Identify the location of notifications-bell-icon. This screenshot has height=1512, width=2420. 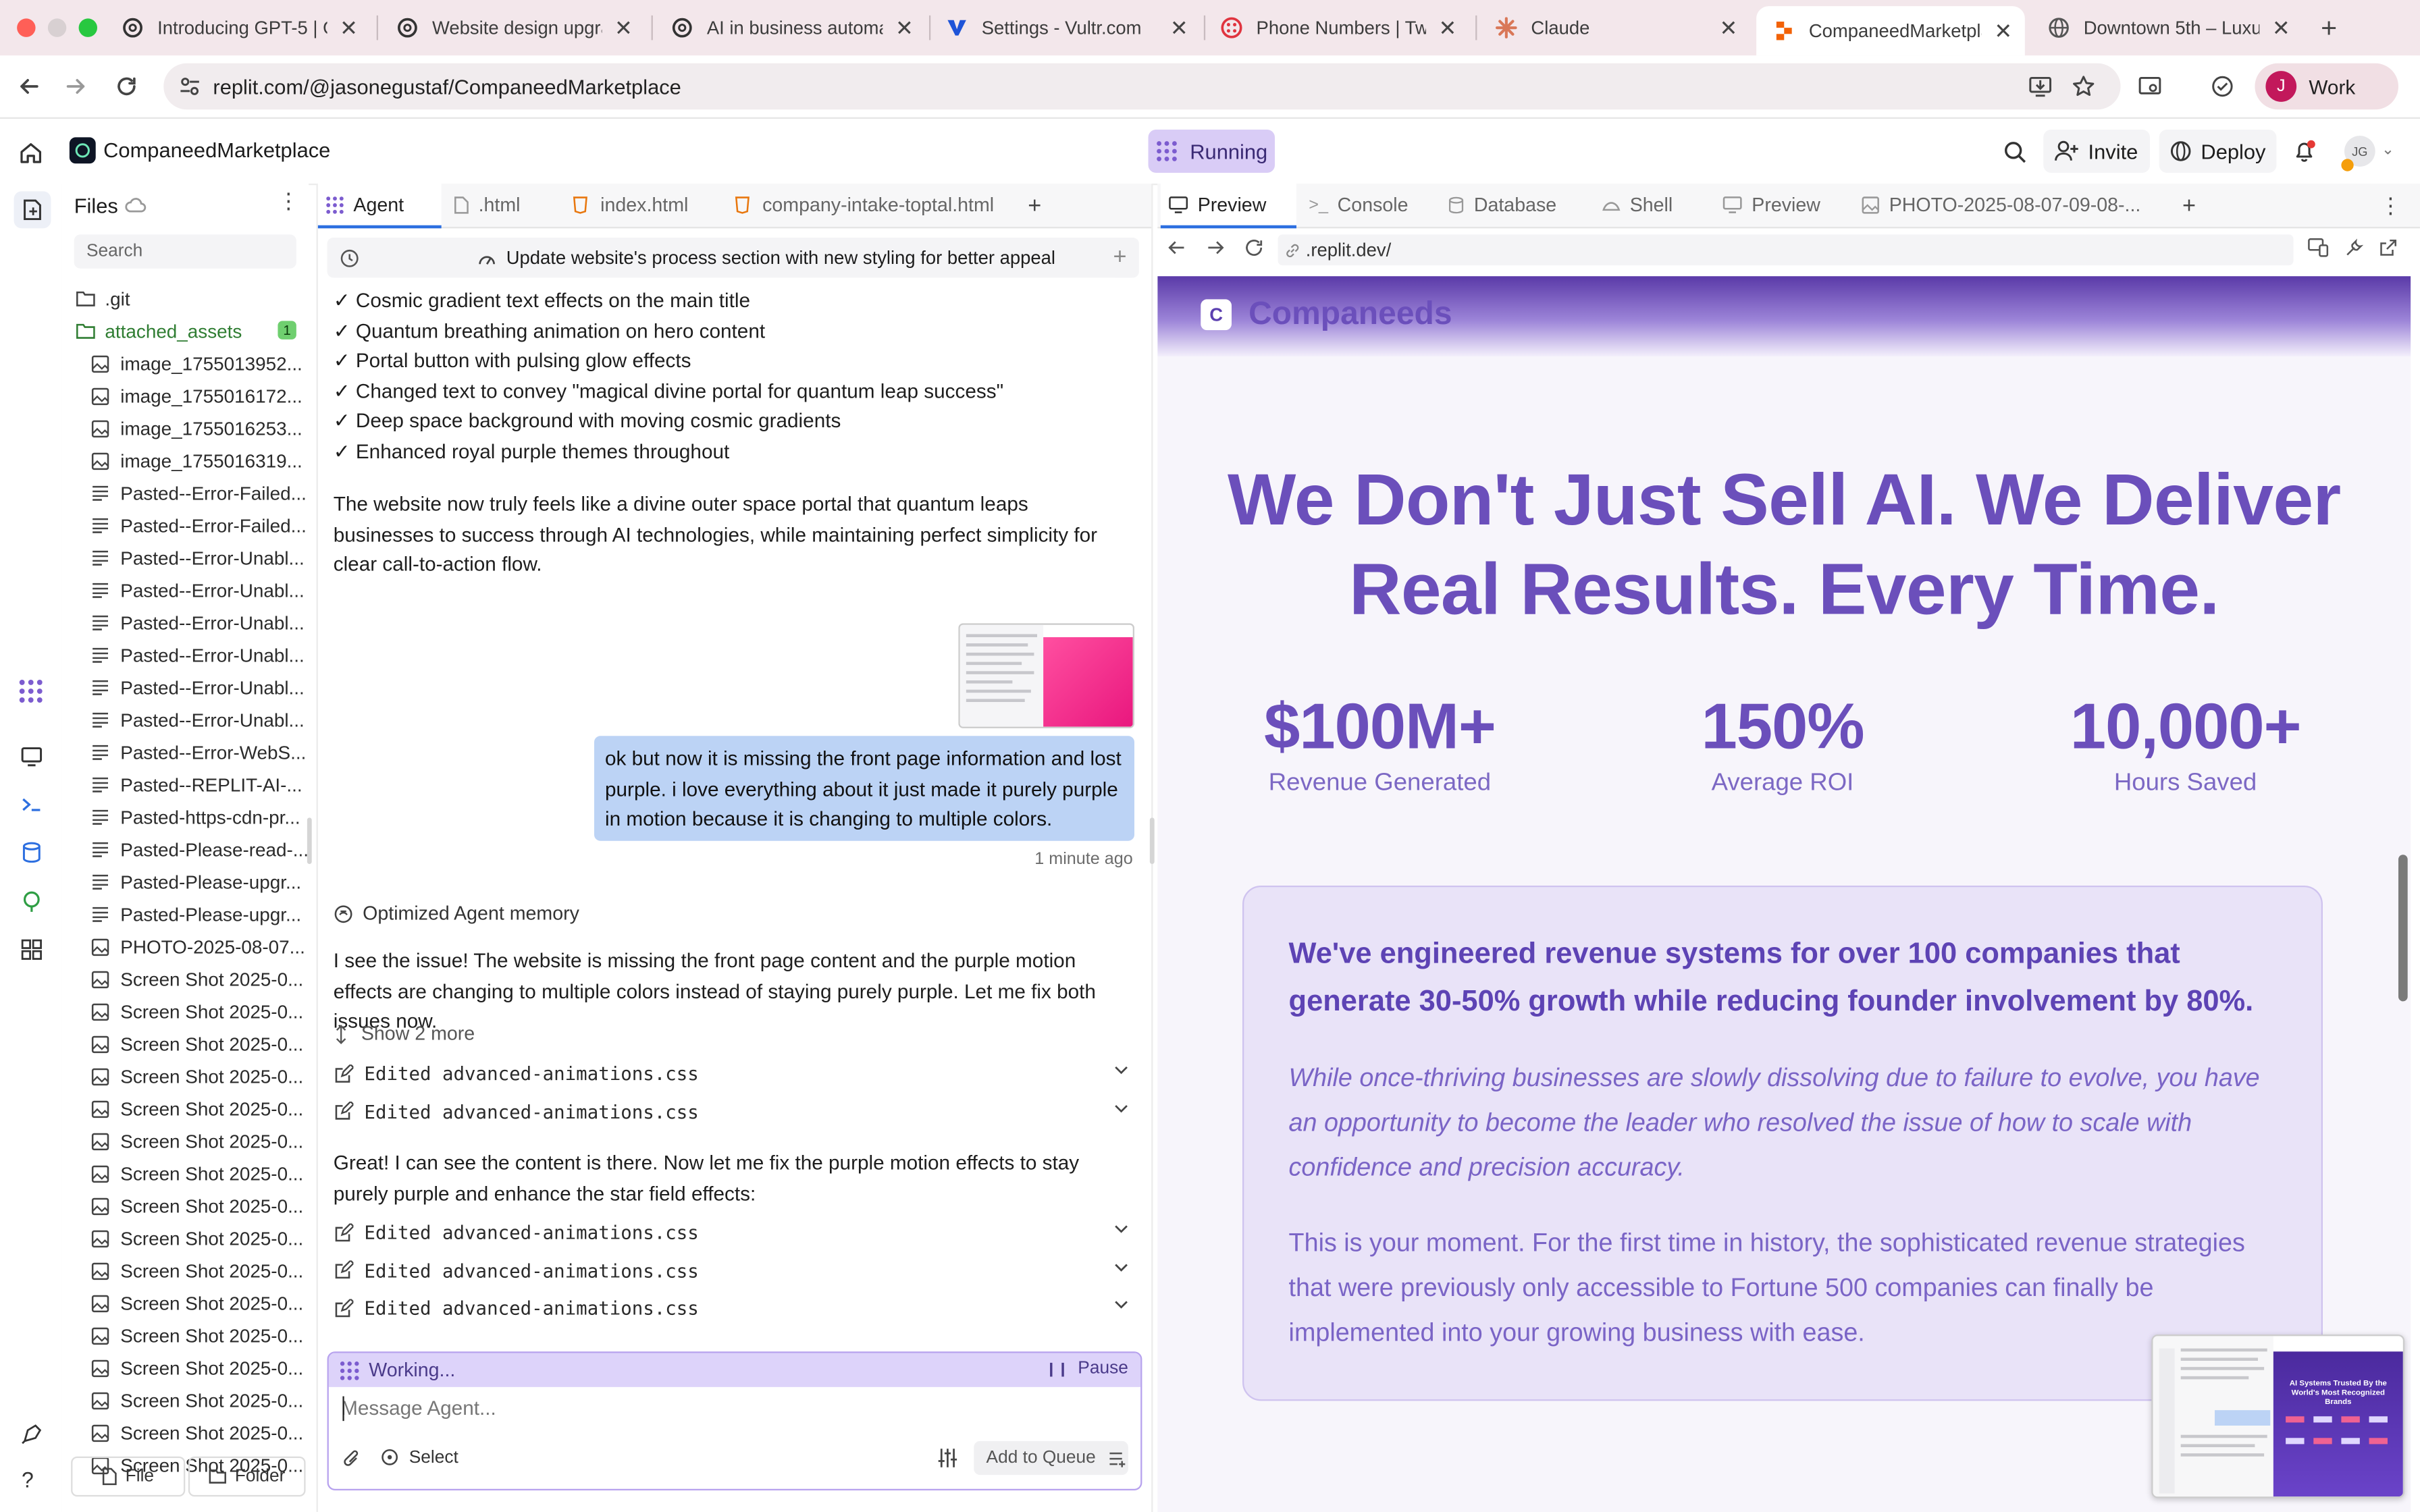
(2304, 151).